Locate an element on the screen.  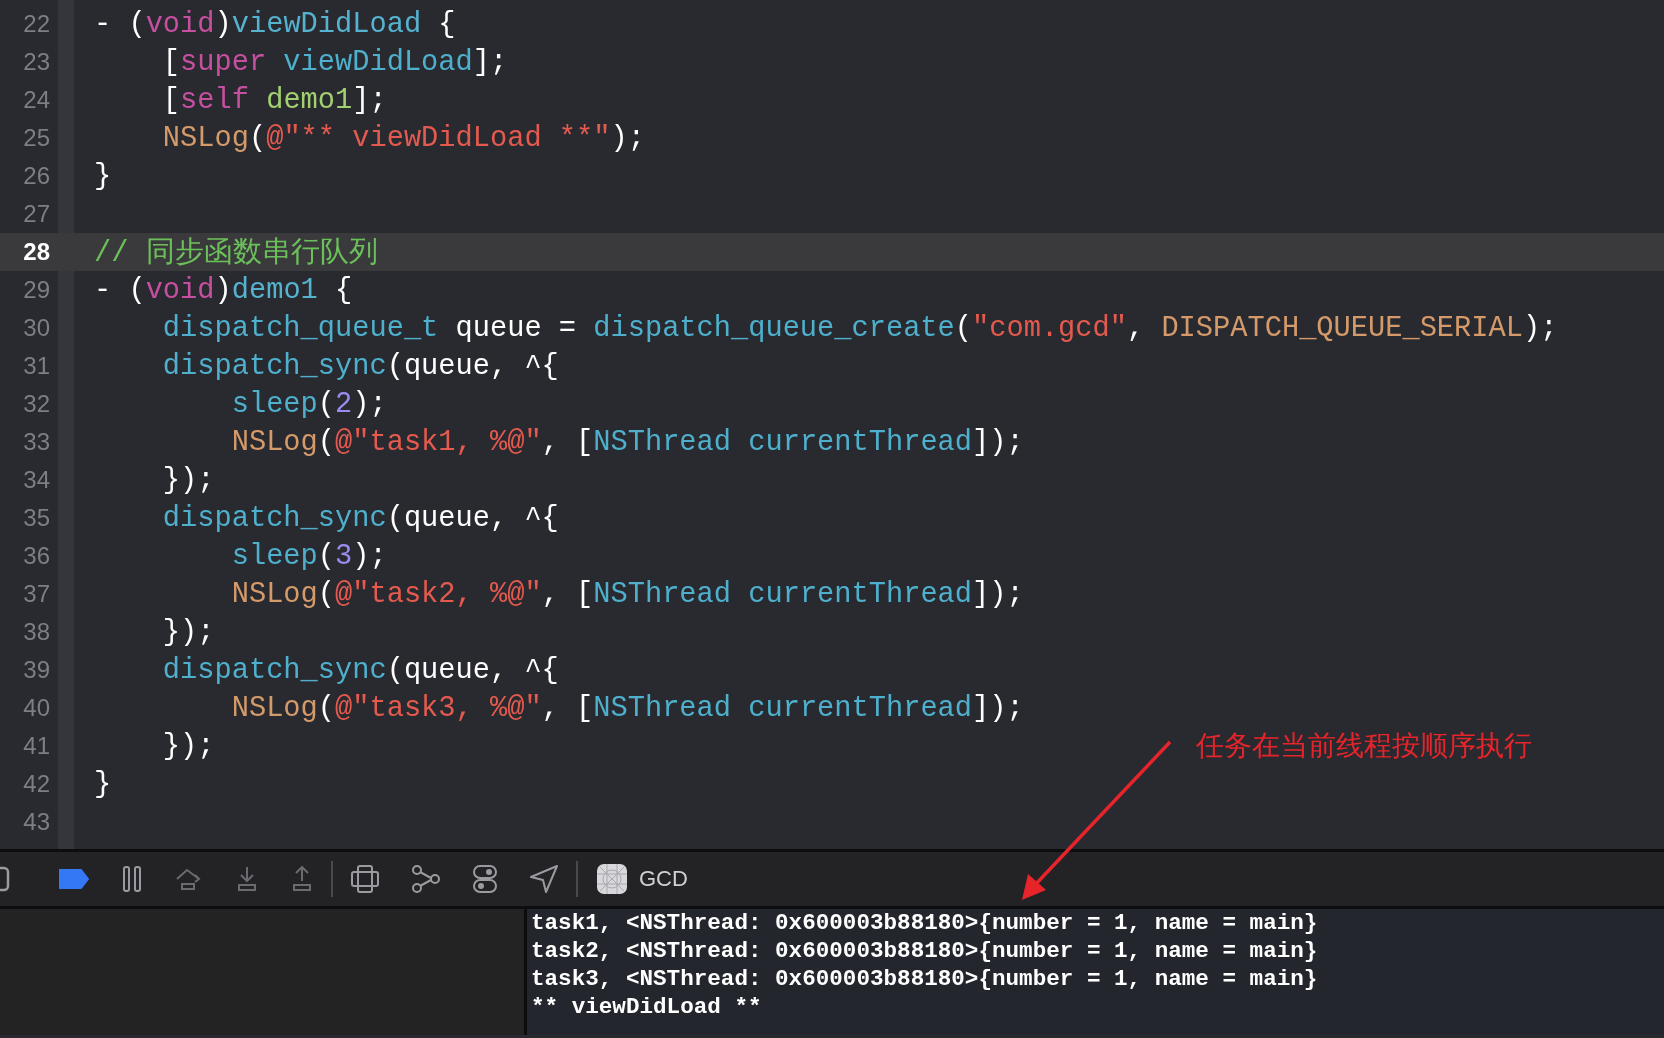
console-line: task2, <NSThread: 0x600003b88180>{number = 1, name = main} is located at coordinates (925, 951).